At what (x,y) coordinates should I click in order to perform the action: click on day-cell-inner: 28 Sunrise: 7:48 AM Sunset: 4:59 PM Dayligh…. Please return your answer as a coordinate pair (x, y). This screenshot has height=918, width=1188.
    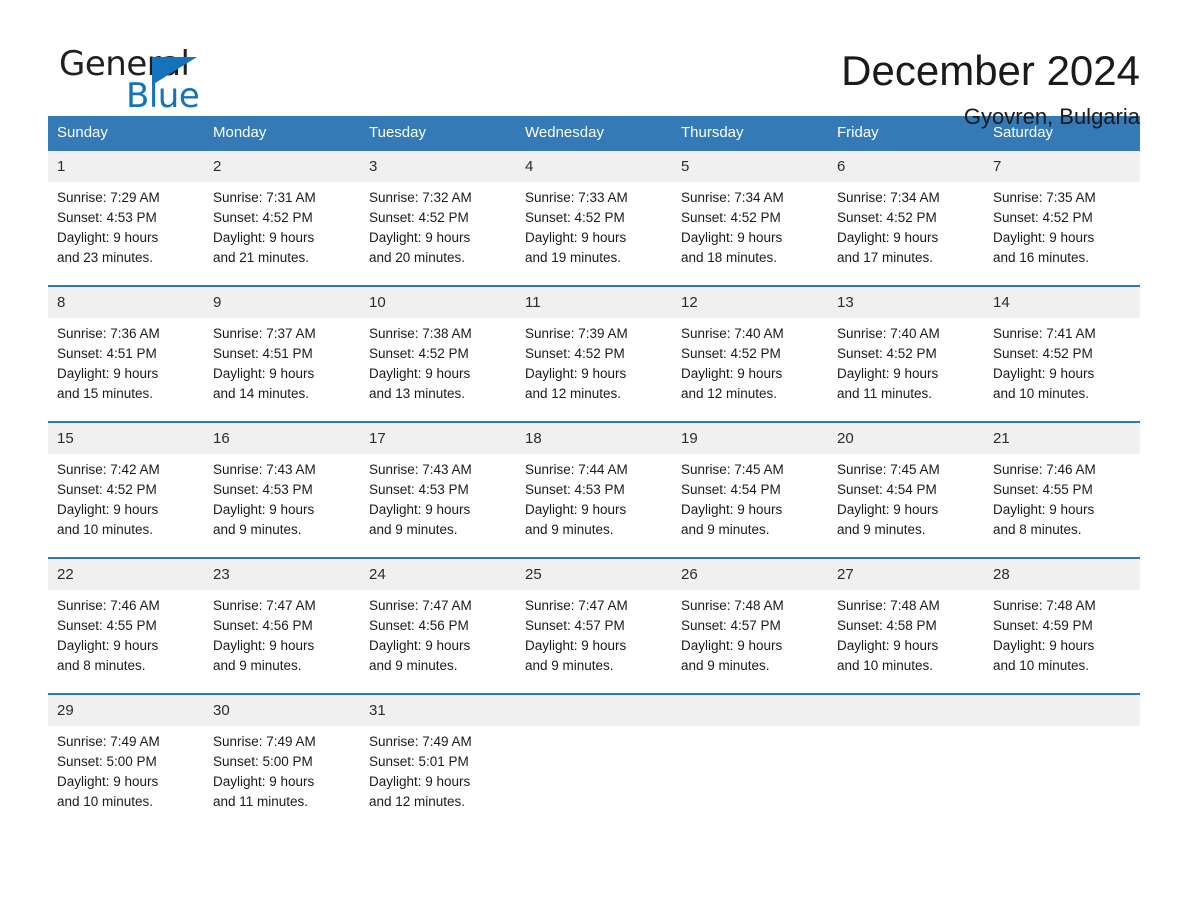
    Looking at the image, I should click on (1062, 626).